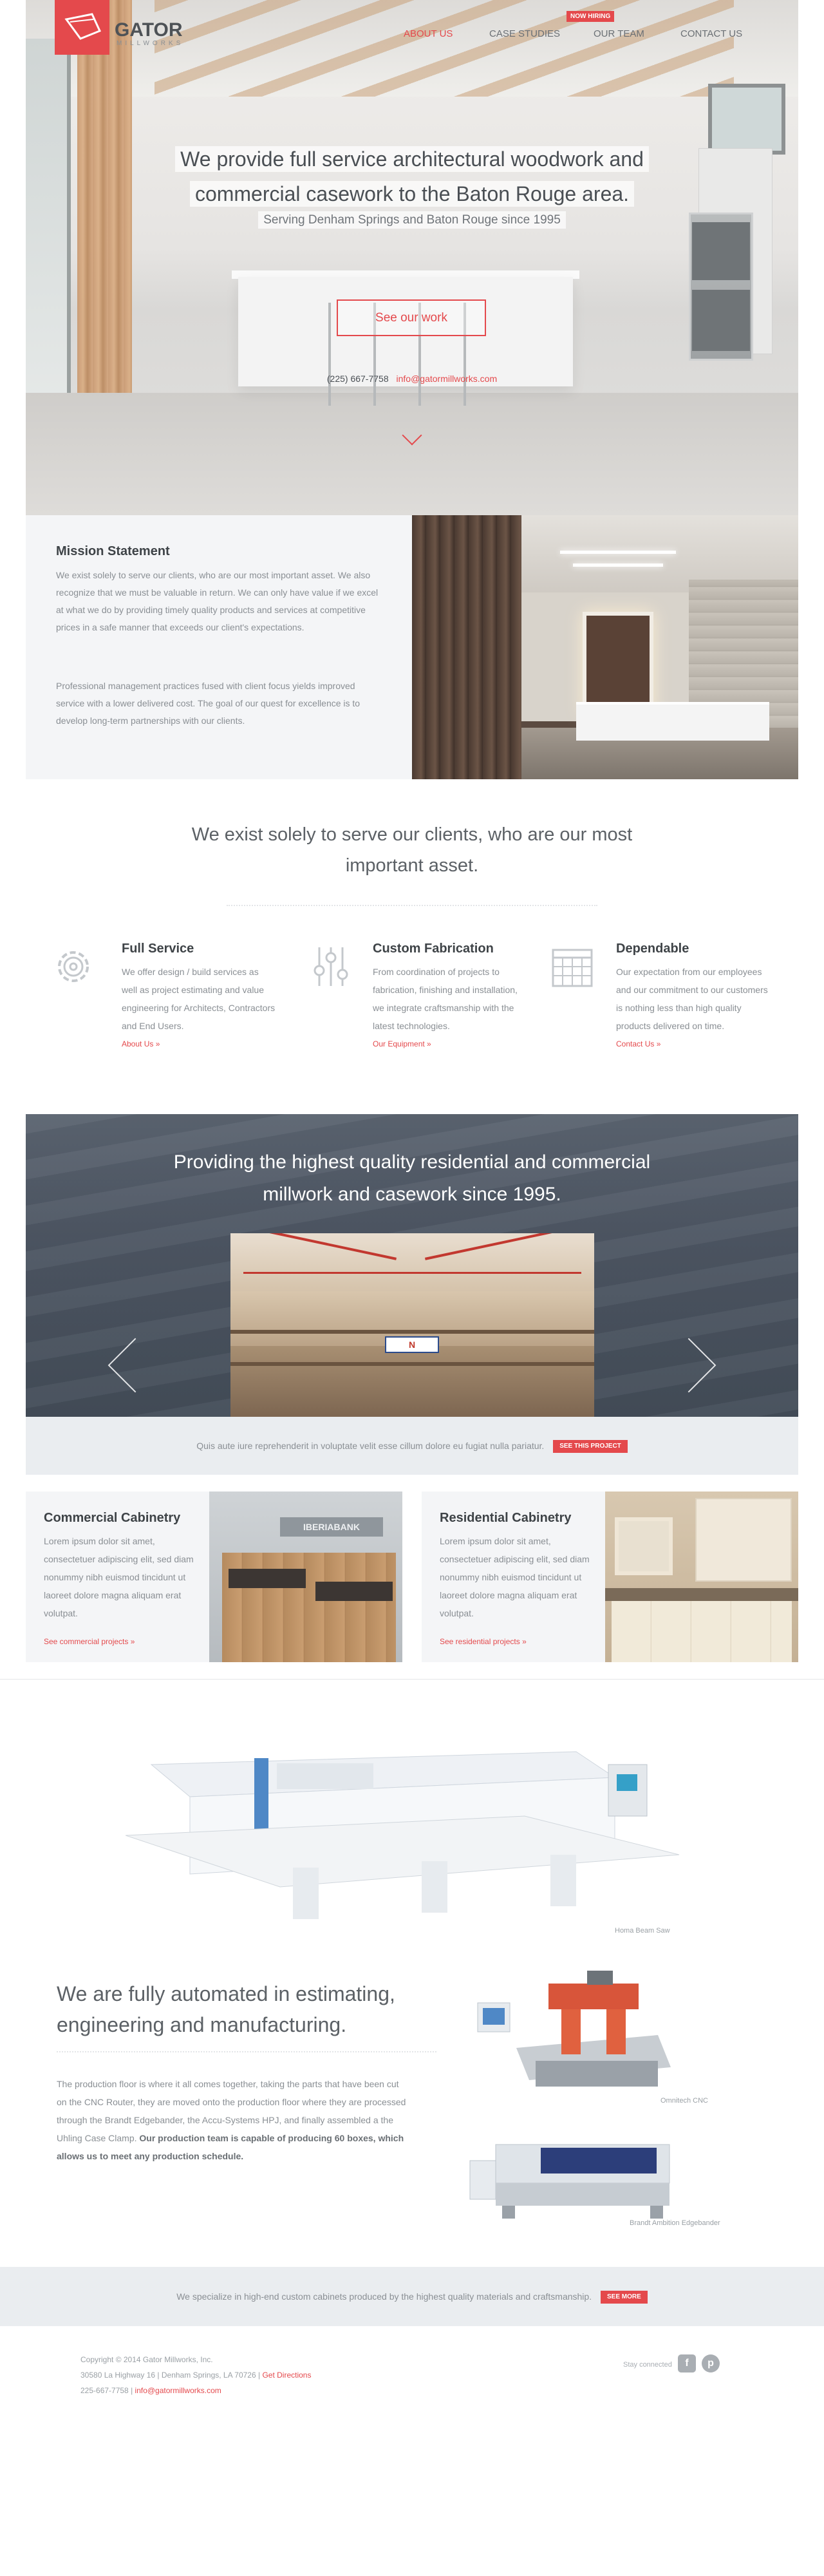  What do you see at coordinates (647, 2365) in the screenshot?
I see `stay-connected-label: Stay connected` at bounding box center [647, 2365].